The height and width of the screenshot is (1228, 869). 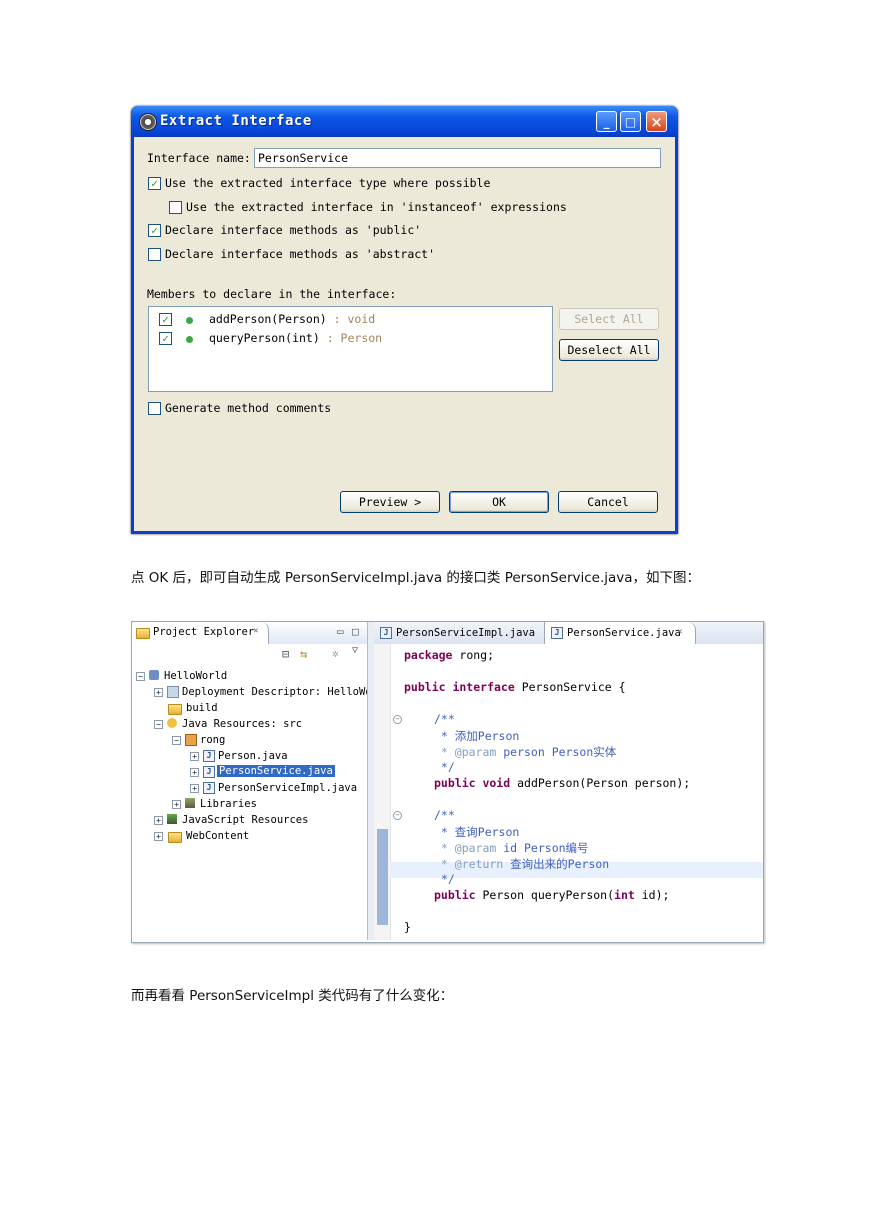 I want to click on code-line: */, so click(x=444, y=767).